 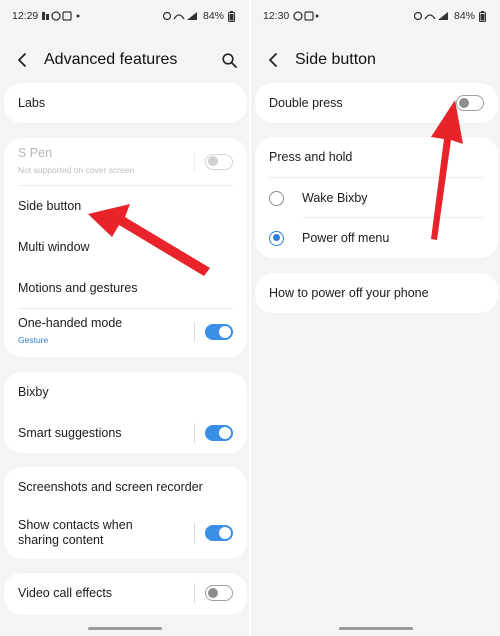 I want to click on video-call-card: Video call effects, so click(x=125, y=594).